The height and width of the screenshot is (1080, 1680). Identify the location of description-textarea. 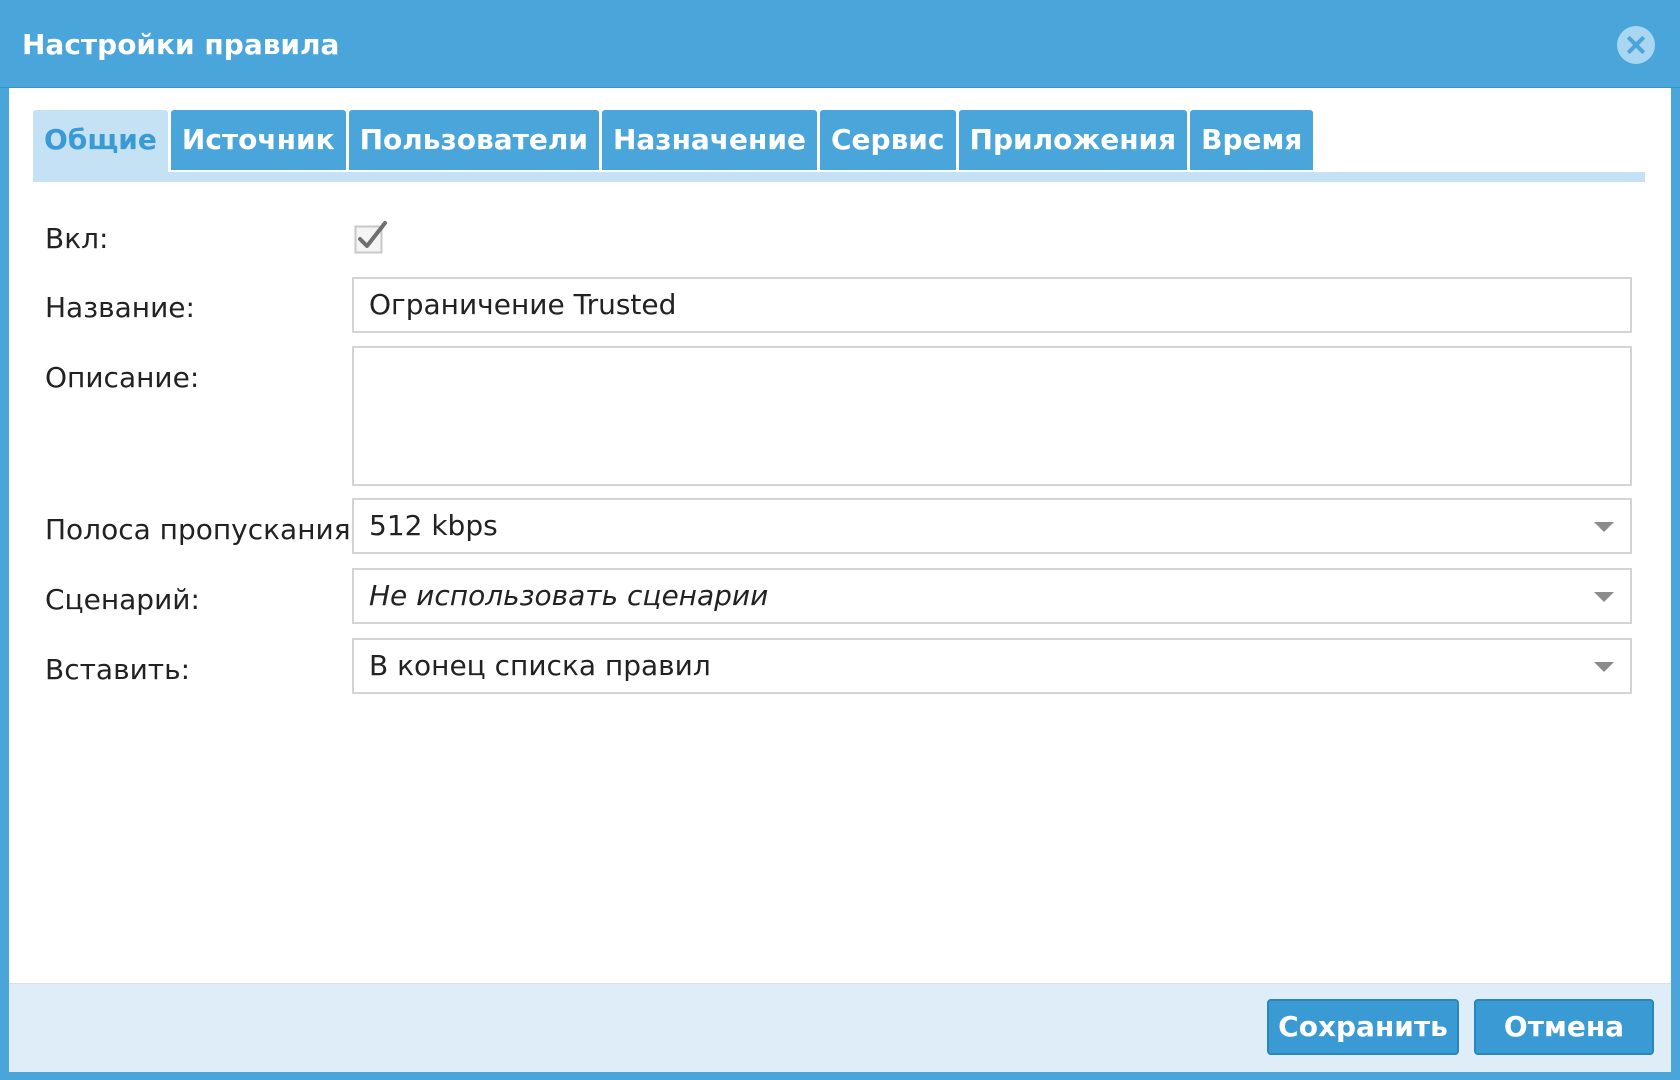
(992, 416).